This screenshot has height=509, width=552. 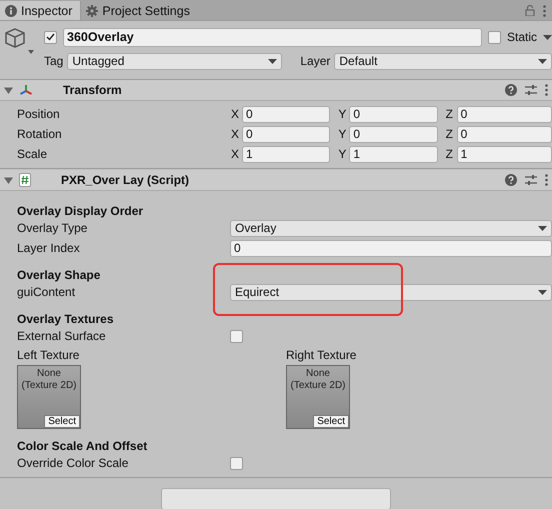 I want to click on tab: Inspector, so click(x=41, y=10).